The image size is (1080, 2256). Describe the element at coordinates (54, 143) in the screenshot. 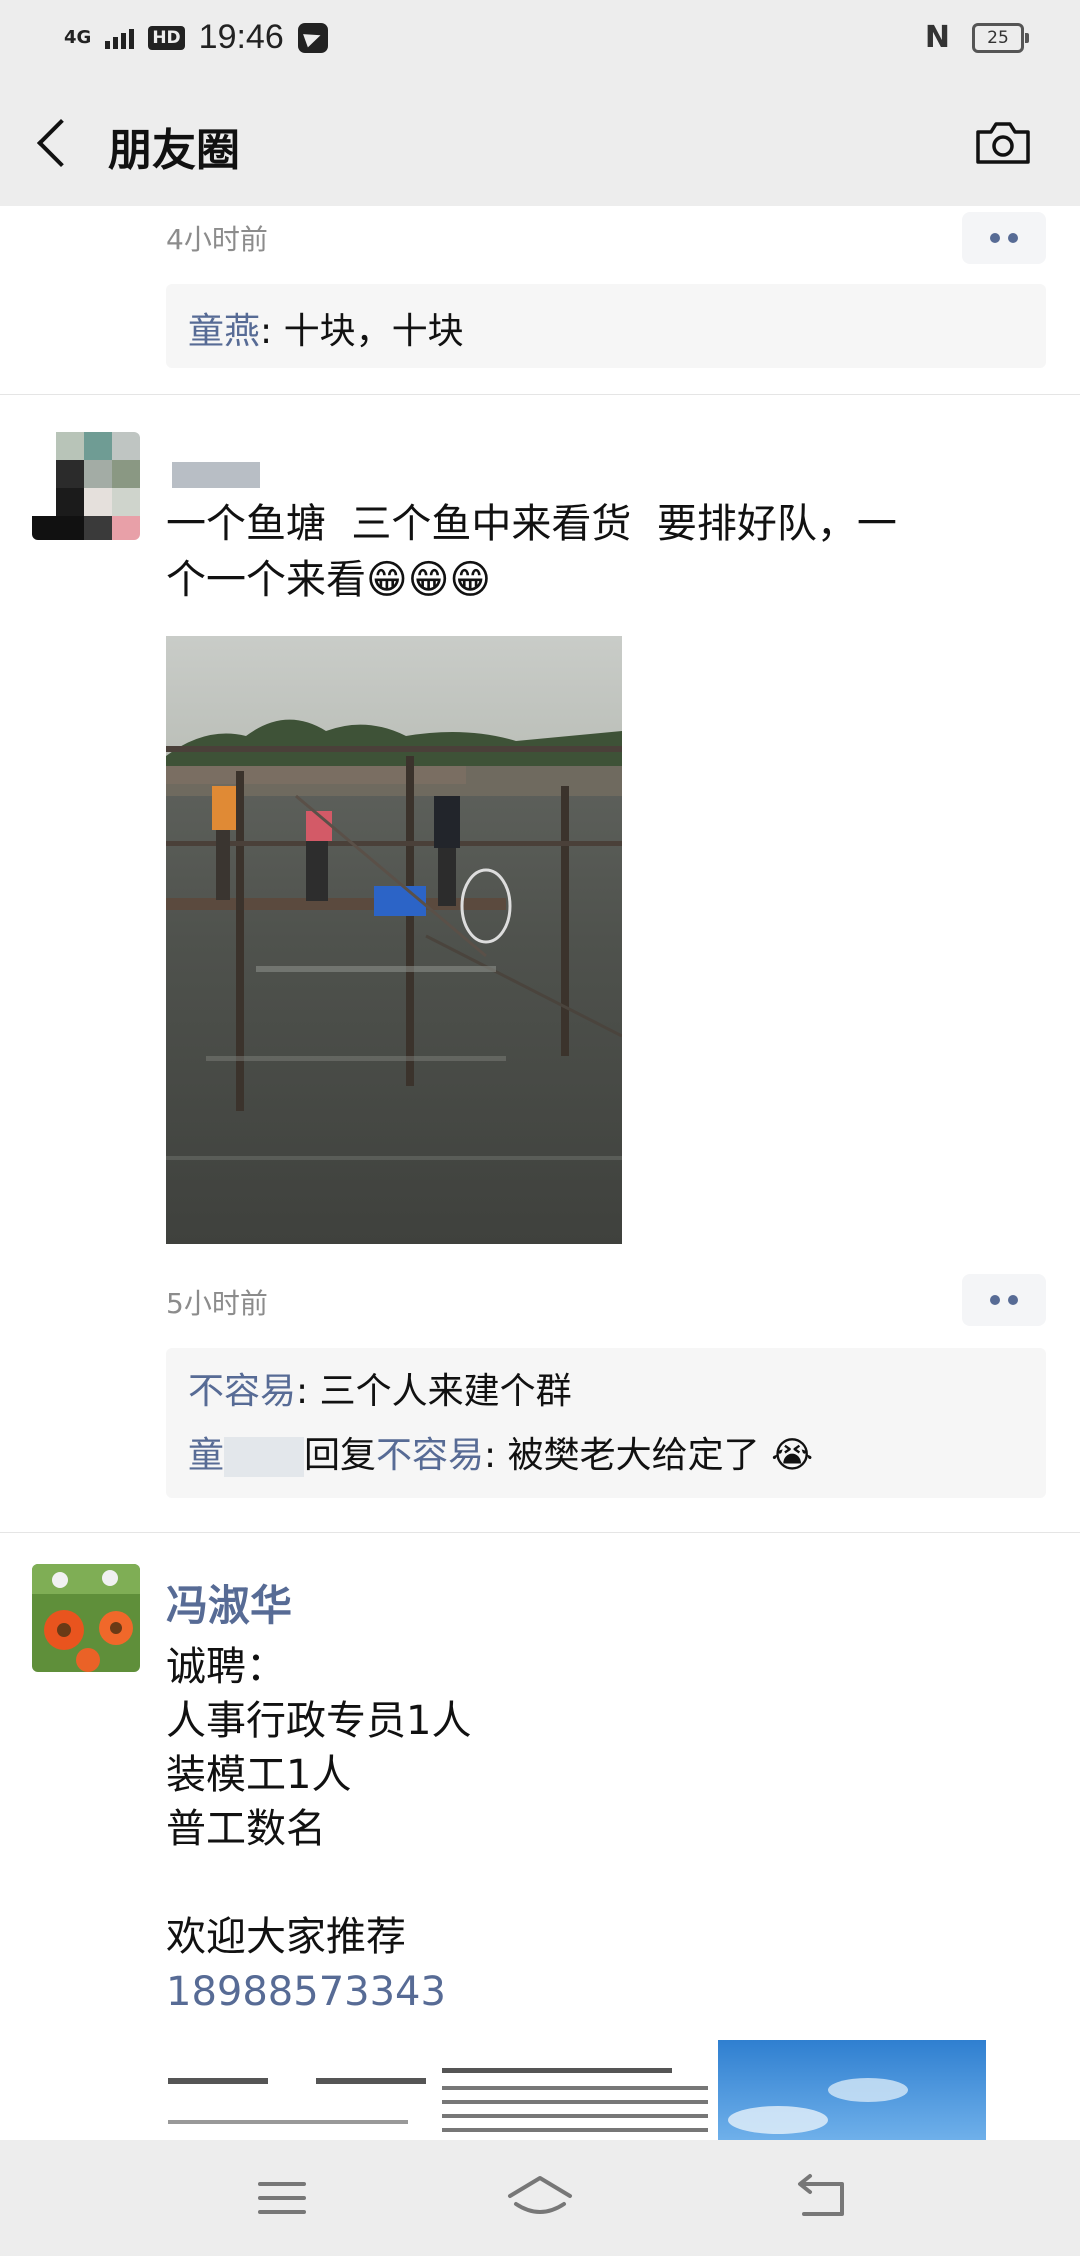

I see `back-arrow-icon` at that location.